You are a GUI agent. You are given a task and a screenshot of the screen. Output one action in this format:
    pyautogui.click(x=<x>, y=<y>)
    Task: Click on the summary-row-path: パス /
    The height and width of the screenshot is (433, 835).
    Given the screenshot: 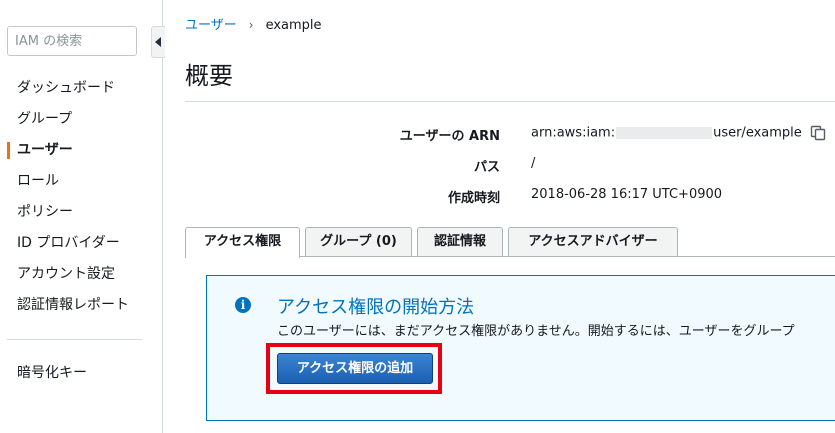 What is the action you would take?
    pyautogui.click(x=510, y=166)
    